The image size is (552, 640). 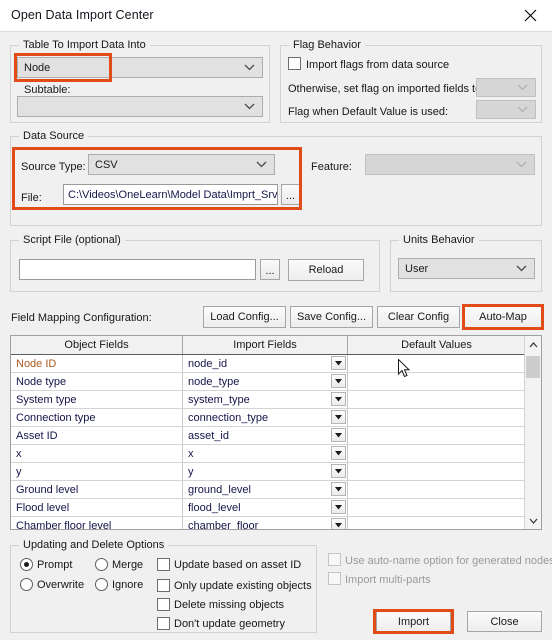 What do you see at coordinates (334, 578) in the screenshot?
I see `import-multi-parts-checkbox` at bounding box center [334, 578].